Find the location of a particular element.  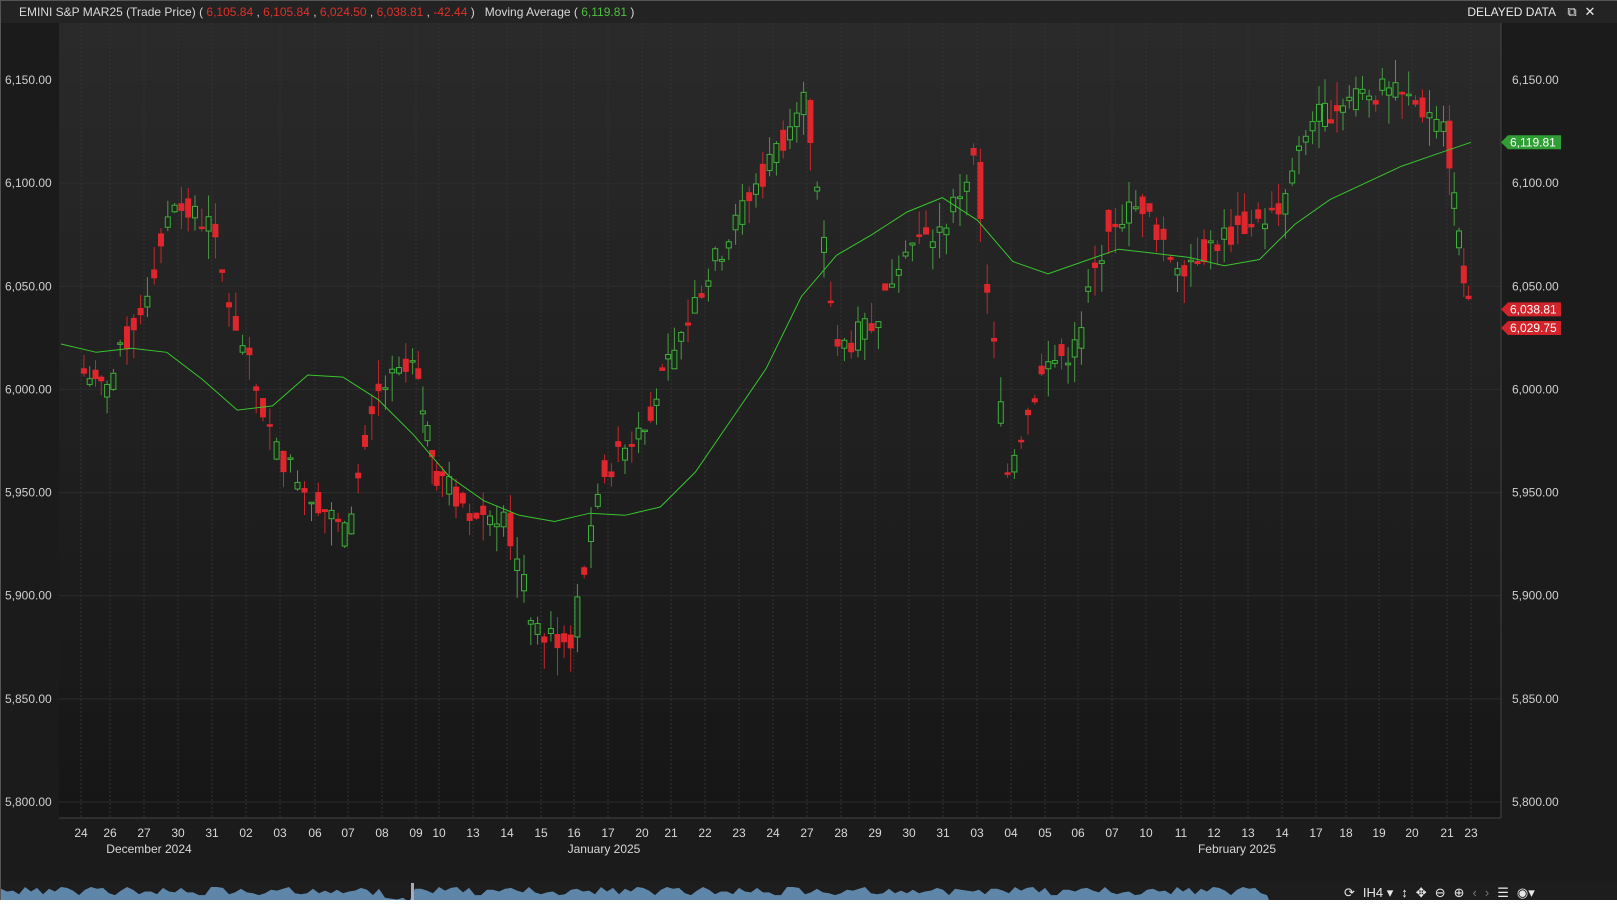

delayed-data-label: DELAYED DATA is located at coordinates (1511, 12).